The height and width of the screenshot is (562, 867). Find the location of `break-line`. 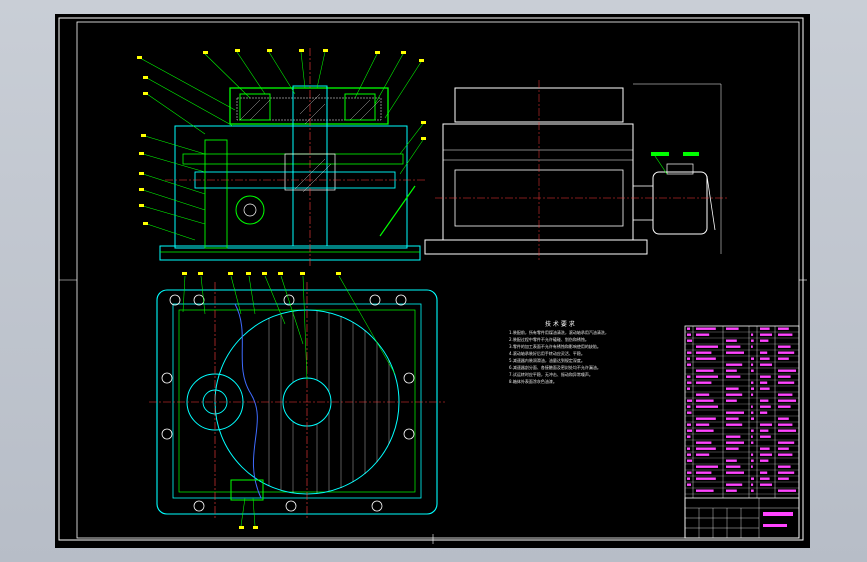

break-line is located at coordinates (248, 401).